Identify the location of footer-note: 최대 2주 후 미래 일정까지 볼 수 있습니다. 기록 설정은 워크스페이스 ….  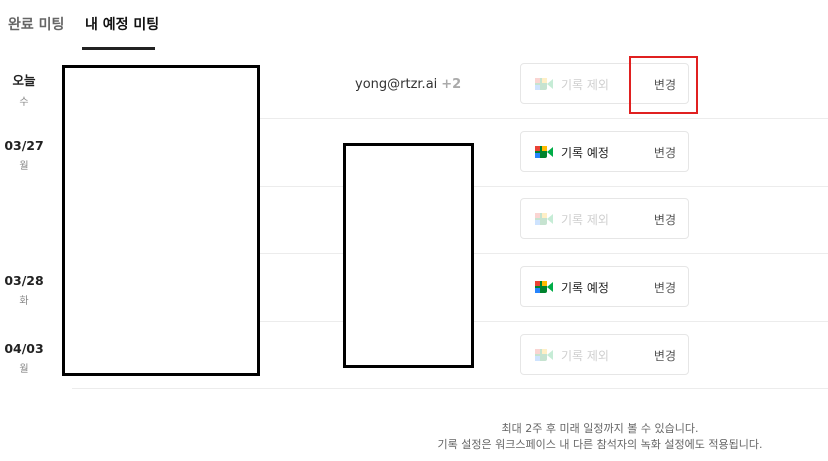
(600, 437).